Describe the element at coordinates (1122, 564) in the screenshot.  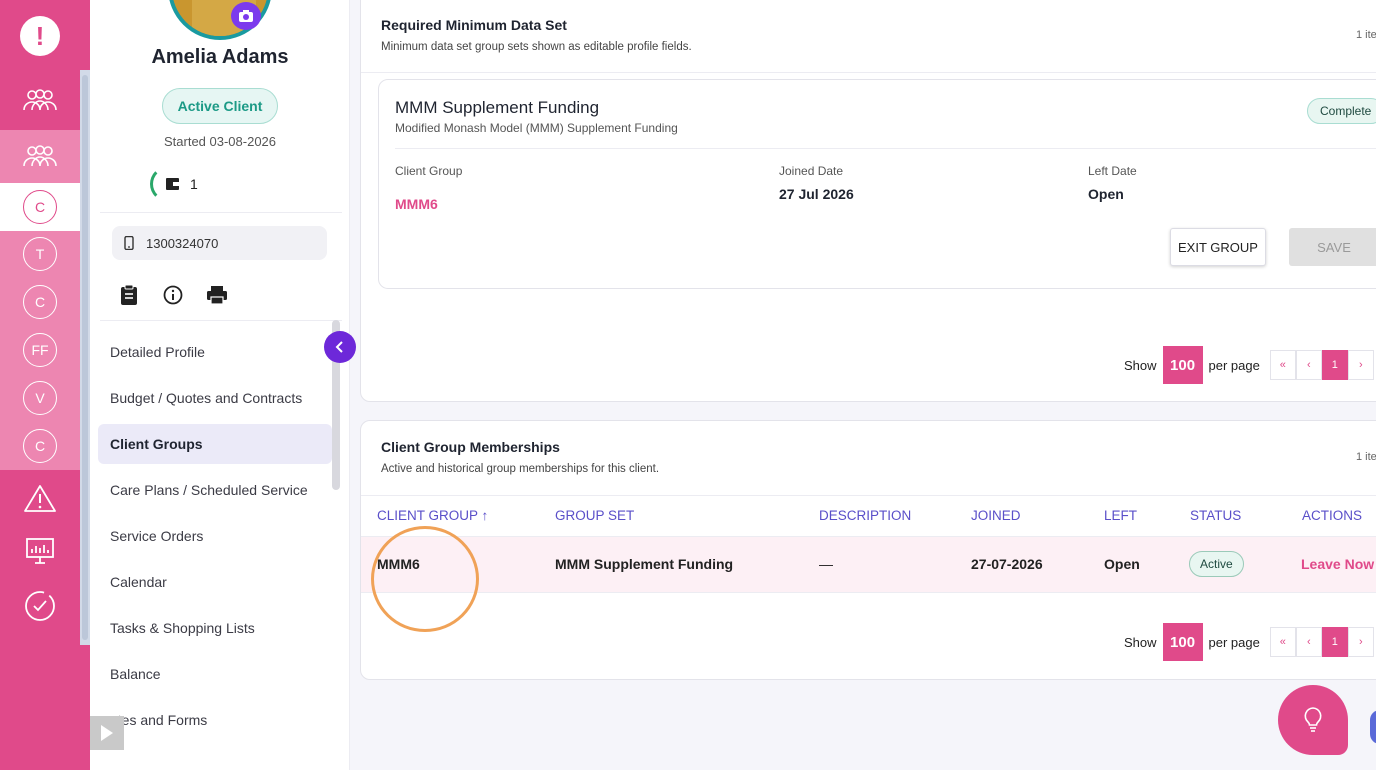
I see `cell-left: Open` at that location.